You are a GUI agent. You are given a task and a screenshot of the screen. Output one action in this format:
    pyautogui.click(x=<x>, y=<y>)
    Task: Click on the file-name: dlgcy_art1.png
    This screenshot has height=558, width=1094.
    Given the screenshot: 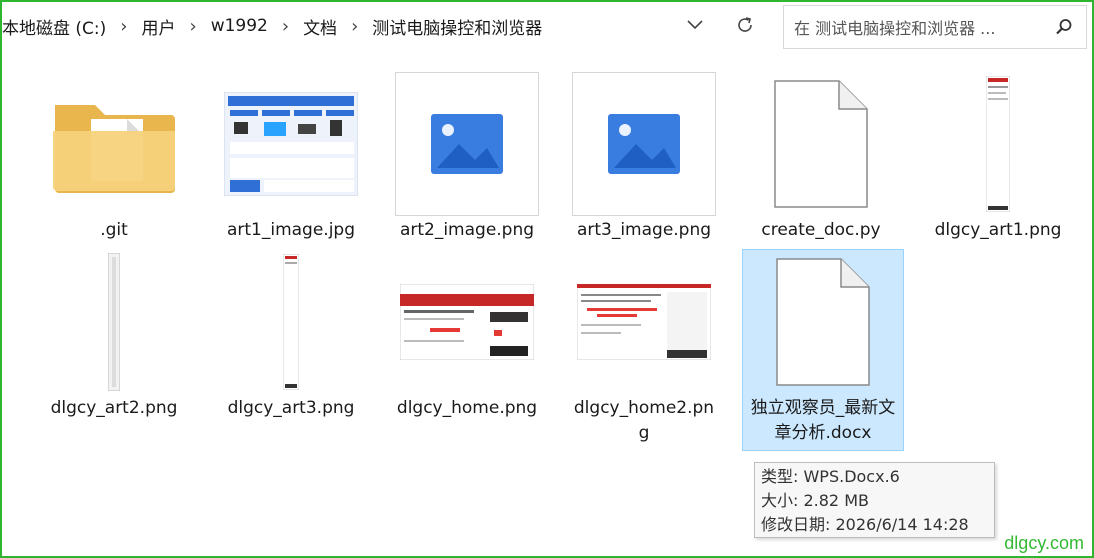 What is the action you would take?
    pyautogui.click(x=998, y=230)
    